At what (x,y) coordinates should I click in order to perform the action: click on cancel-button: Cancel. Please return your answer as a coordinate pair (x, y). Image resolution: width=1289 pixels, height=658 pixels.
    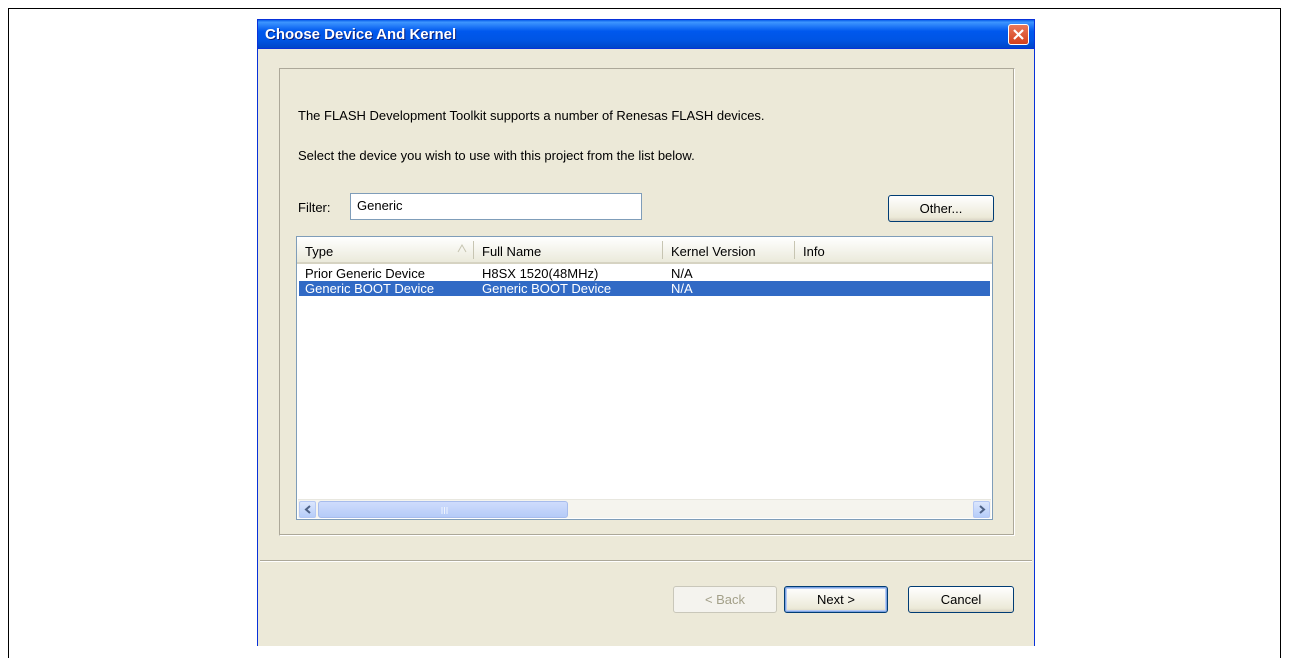
    Looking at the image, I should click on (961, 599).